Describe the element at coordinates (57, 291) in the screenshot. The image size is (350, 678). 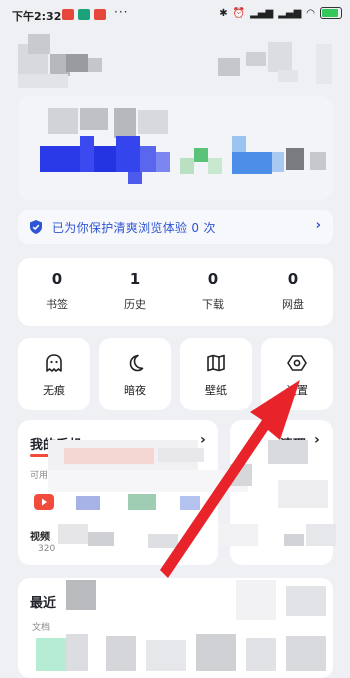
I see `stat-bookmarks: 0 书签` at that location.